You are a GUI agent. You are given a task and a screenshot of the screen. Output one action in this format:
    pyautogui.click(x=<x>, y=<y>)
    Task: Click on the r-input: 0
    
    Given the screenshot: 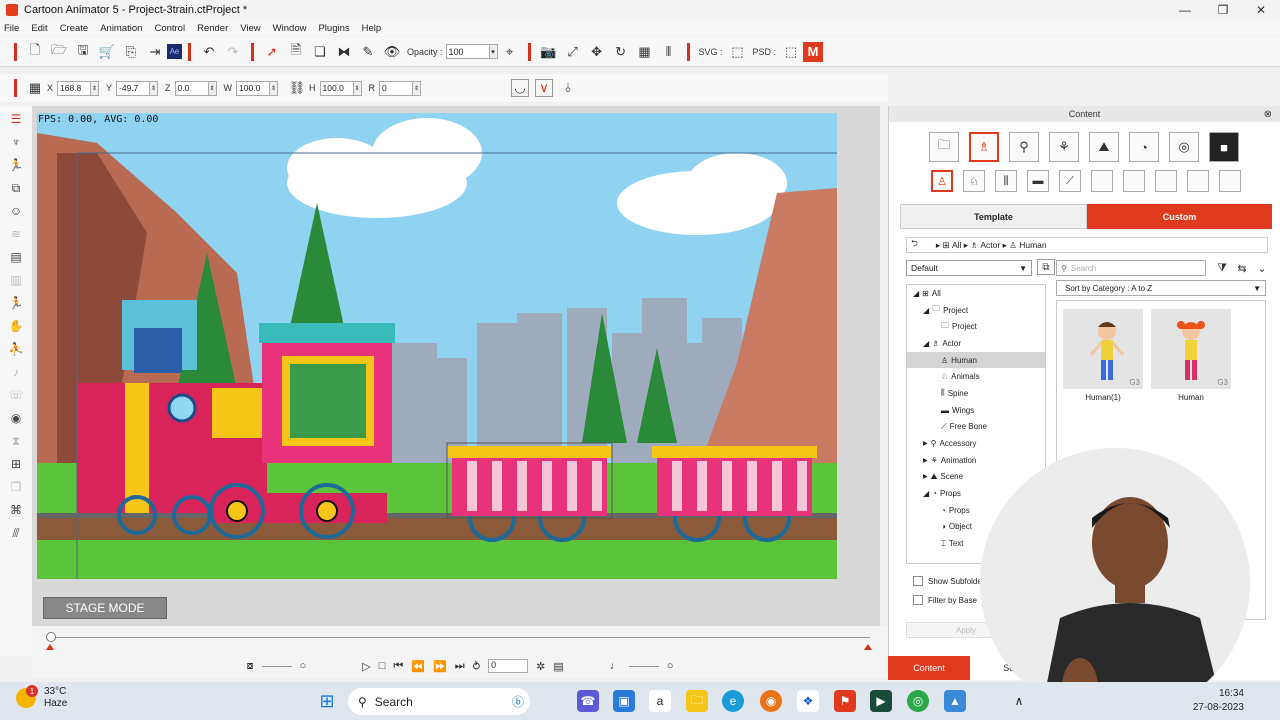 What is the action you would take?
    pyautogui.click(x=396, y=88)
    